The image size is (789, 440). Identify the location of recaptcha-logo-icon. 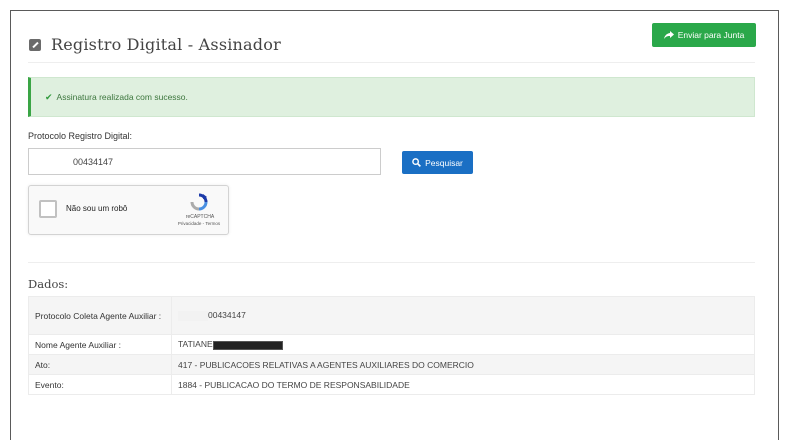
(199, 202).